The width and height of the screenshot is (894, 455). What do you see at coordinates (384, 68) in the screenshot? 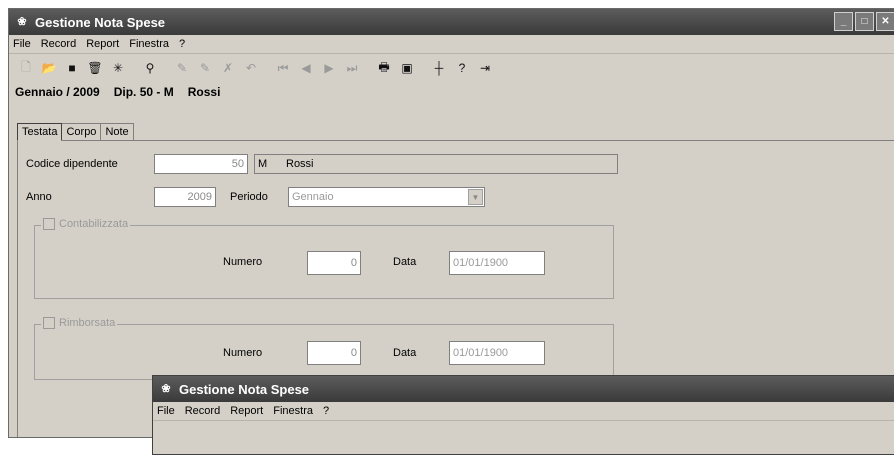
I see `print-icon: 🖶` at bounding box center [384, 68].